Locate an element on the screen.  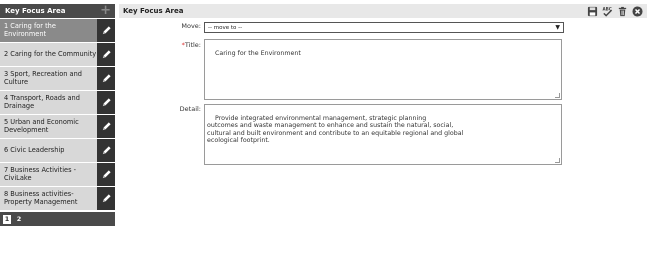
list-header: Key Focus Area + is located at coordinates (57, 11).